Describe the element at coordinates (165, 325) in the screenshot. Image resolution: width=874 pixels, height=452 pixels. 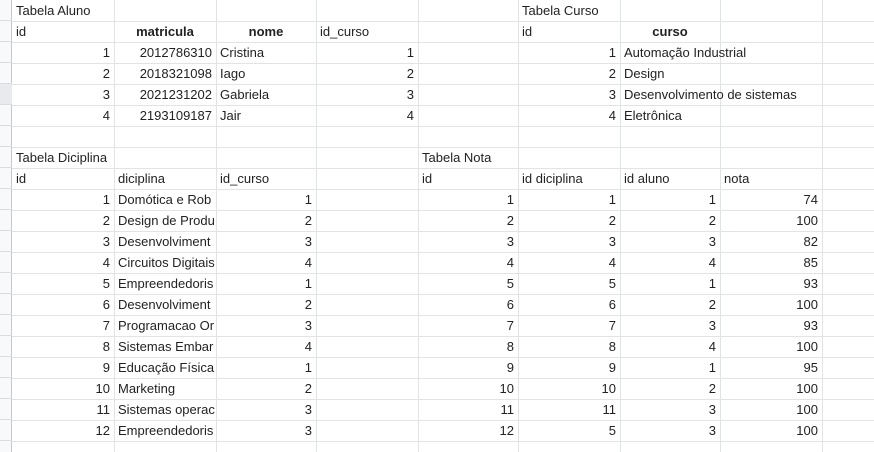
I see `table-cell: Programacao Or` at that location.